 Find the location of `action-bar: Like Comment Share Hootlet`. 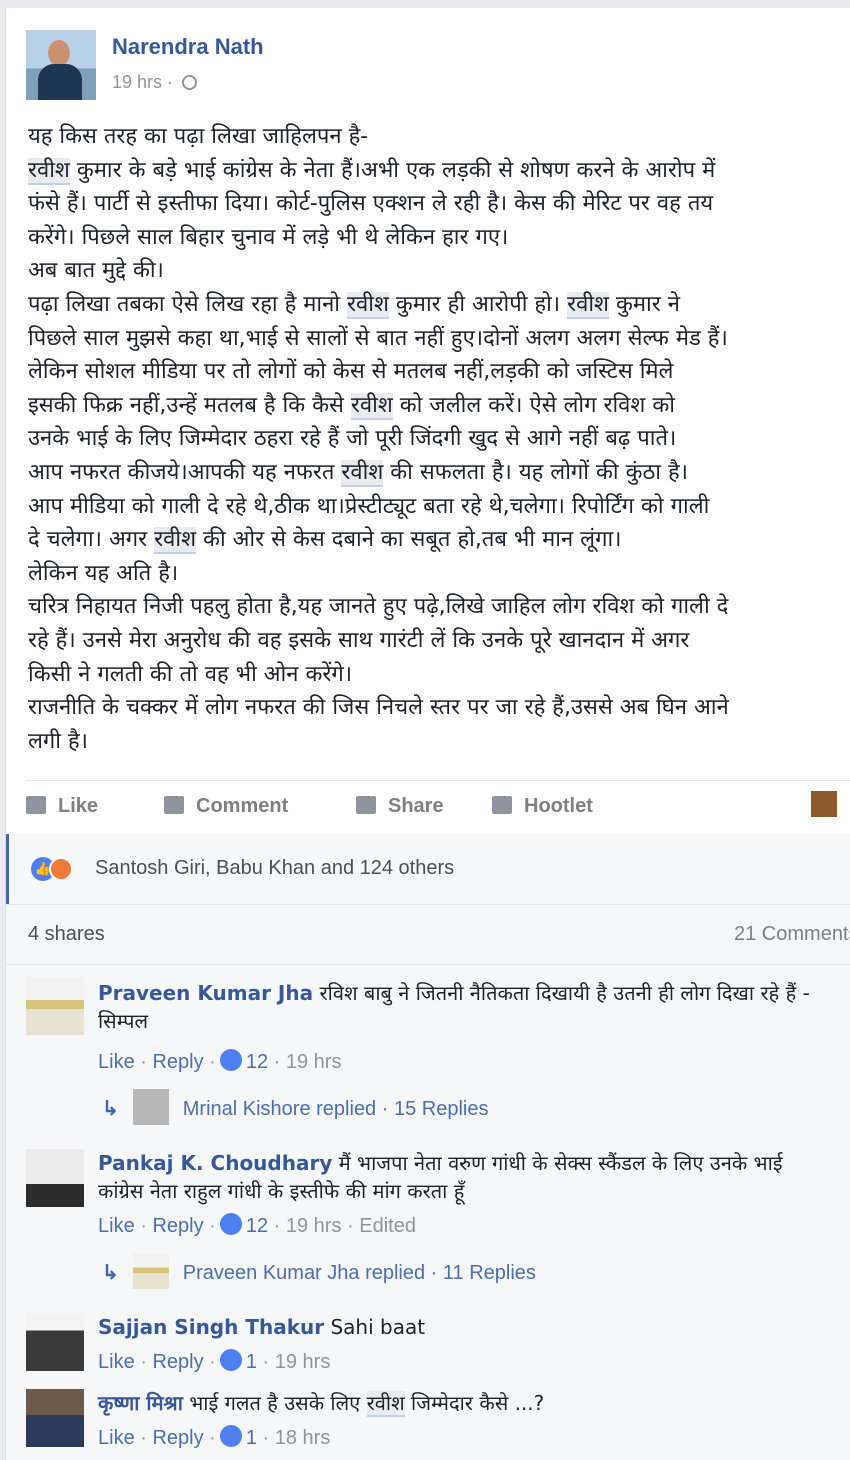

action-bar: Like Comment Share Hootlet is located at coordinates (438, 808).